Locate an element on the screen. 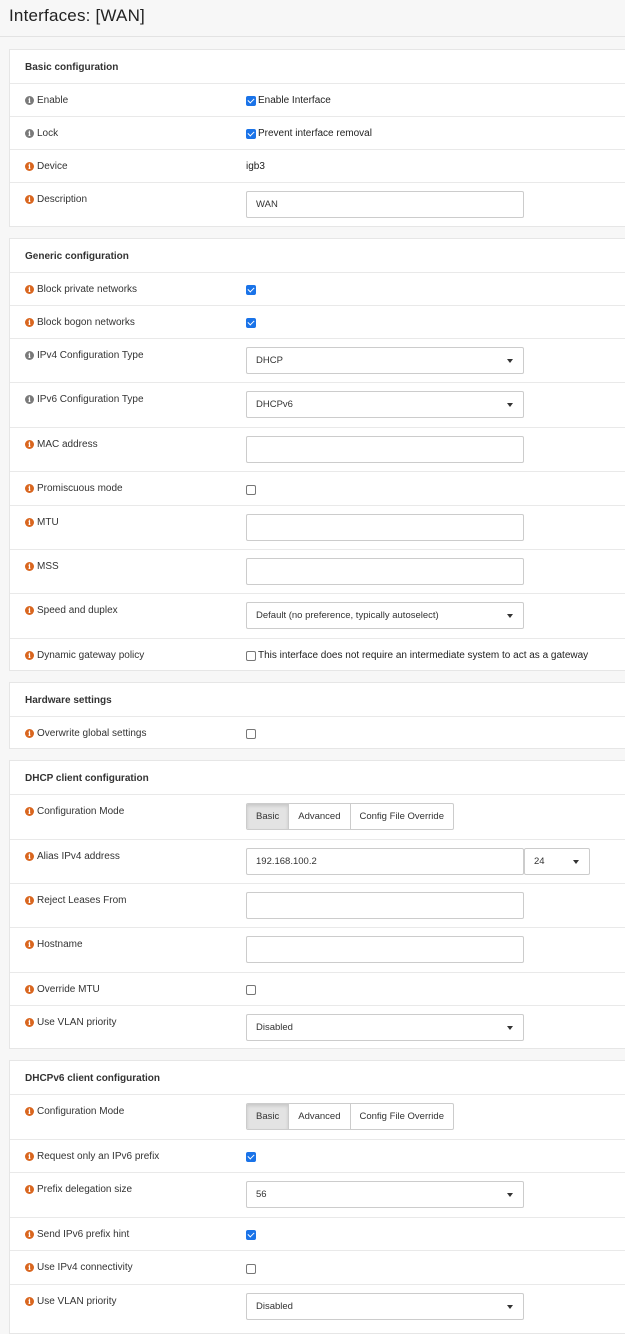 The height and width of the screenshot is (1334, 625). description-label: Description is located at coordinates (62, 199).